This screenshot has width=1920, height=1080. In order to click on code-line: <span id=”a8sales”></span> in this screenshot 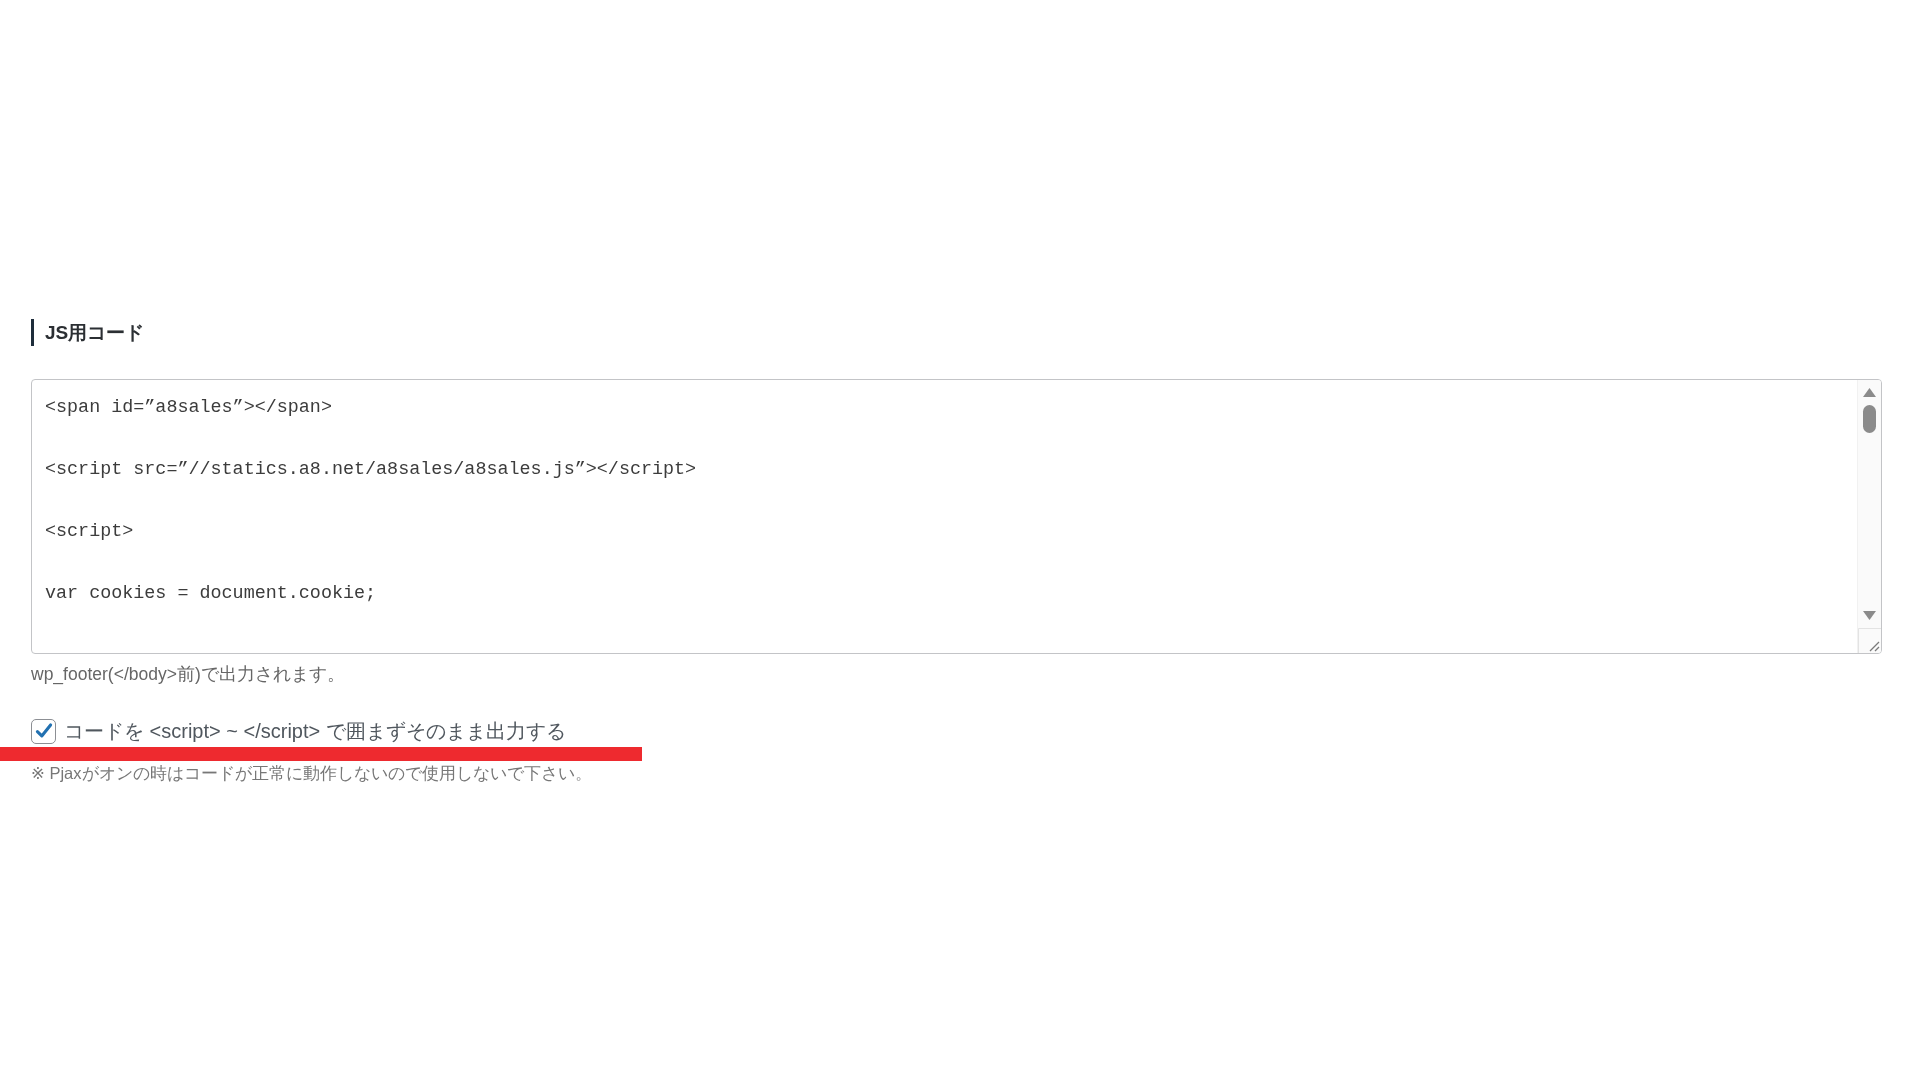, I will do `click(188, 408)`.